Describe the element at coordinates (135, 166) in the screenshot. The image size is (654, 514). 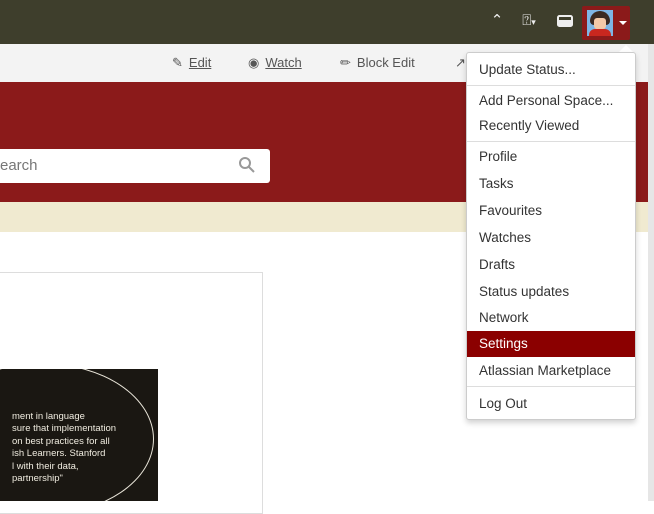
I see `search-input: earch` at that location.